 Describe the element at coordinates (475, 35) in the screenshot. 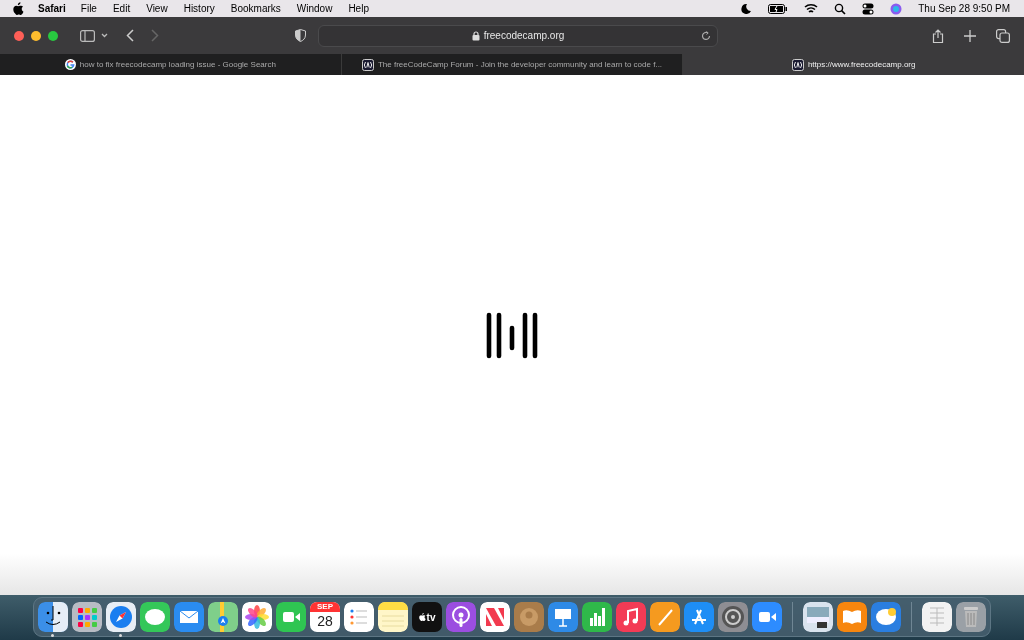

I see `lock-icon` at that location.